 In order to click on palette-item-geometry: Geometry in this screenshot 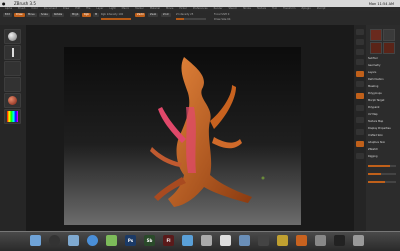, I will do `click(374, 65)`.